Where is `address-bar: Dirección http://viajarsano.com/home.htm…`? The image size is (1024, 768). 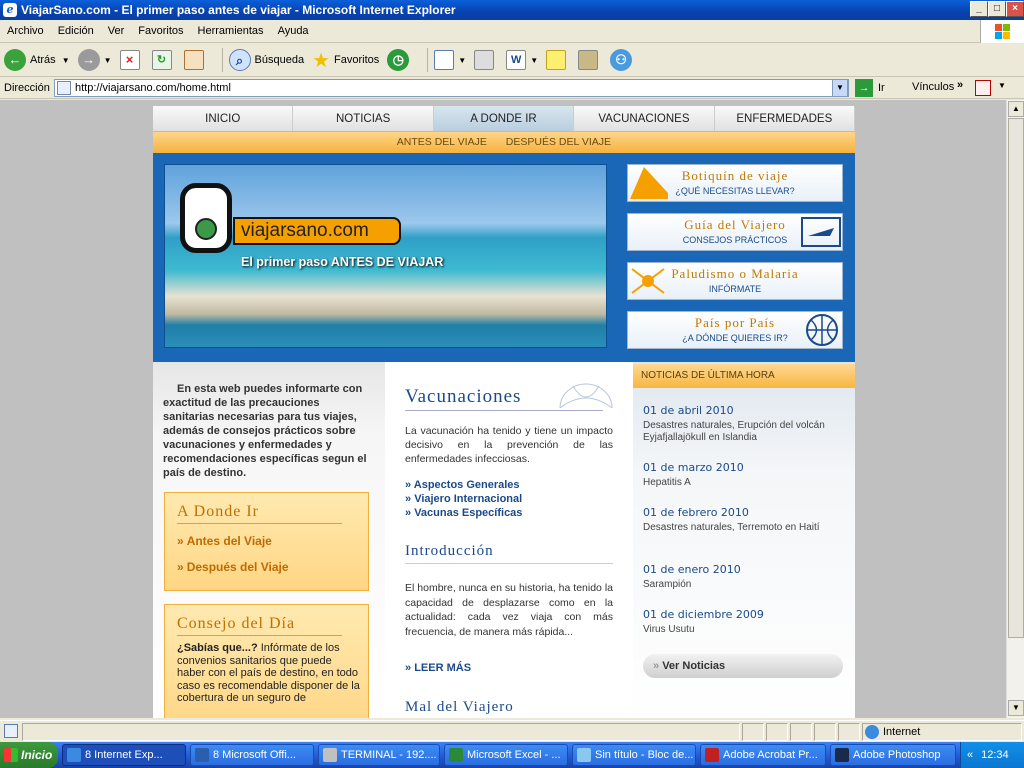
address-bar: Dirección http://viajarsano.com/home.htm… is located at coordinates (512, 88).